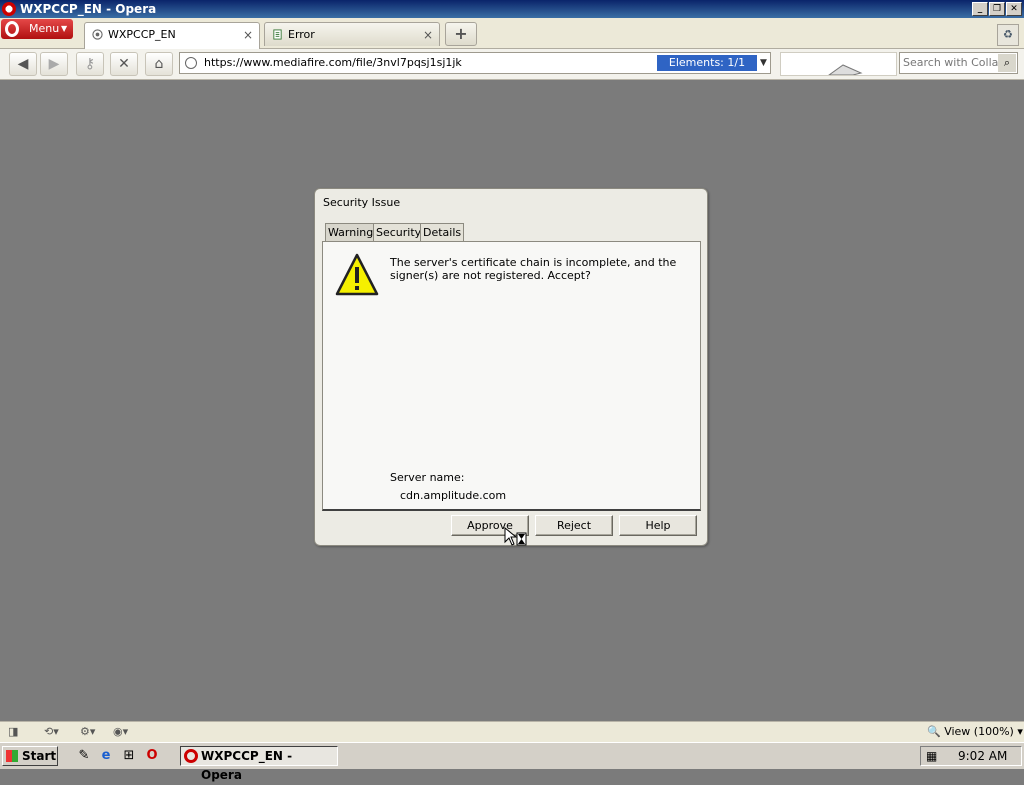 Image resolution: width=1024 pixels, height=785 pixels. What do you see at coordinates (352, 34) in the screenshot?
I see `tab-error: Error ×` at bounding box center [352, 34].